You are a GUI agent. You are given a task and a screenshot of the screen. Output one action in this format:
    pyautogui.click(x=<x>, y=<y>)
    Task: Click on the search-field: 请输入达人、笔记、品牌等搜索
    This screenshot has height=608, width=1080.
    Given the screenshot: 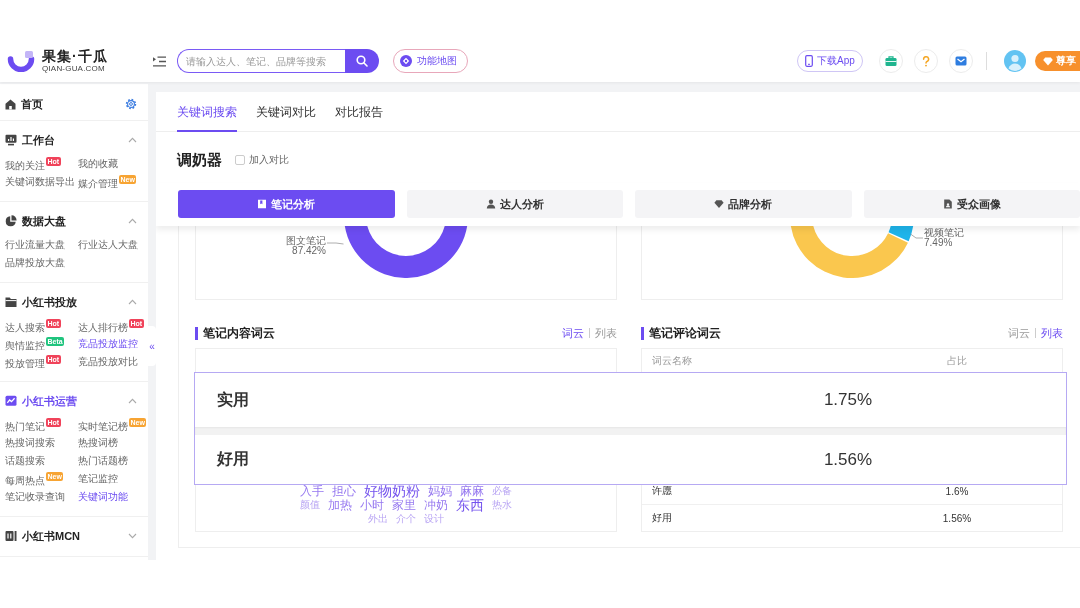 What is the action you would take?
    pyautogui.click(x=261, y=61)
    